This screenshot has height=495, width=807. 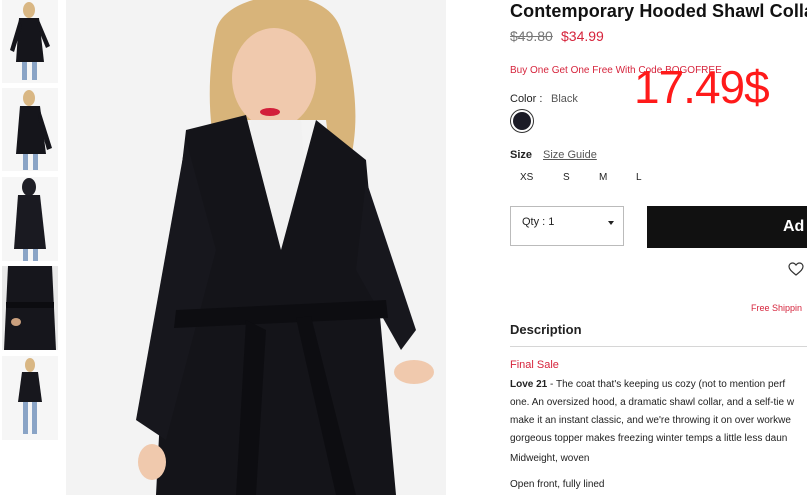 I want to click on description-heading: Description, so click(x=546, y=329).